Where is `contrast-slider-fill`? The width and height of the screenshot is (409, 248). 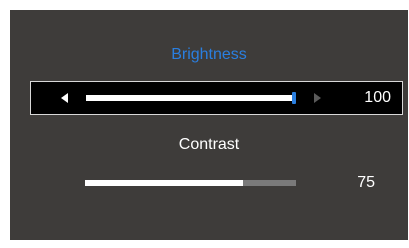 contrast-slider-fill is located at coordinates (164, 183).